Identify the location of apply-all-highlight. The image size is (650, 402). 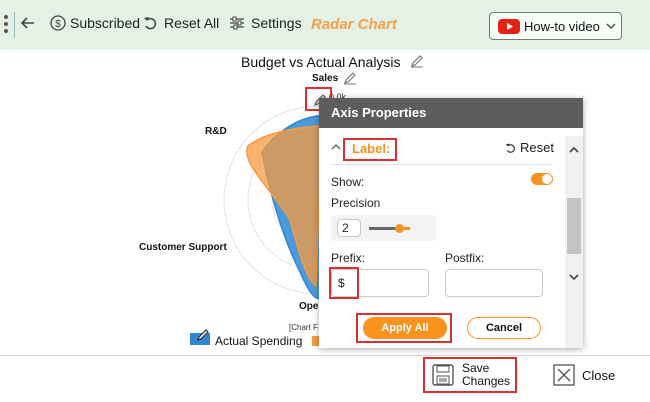
(404, 328).